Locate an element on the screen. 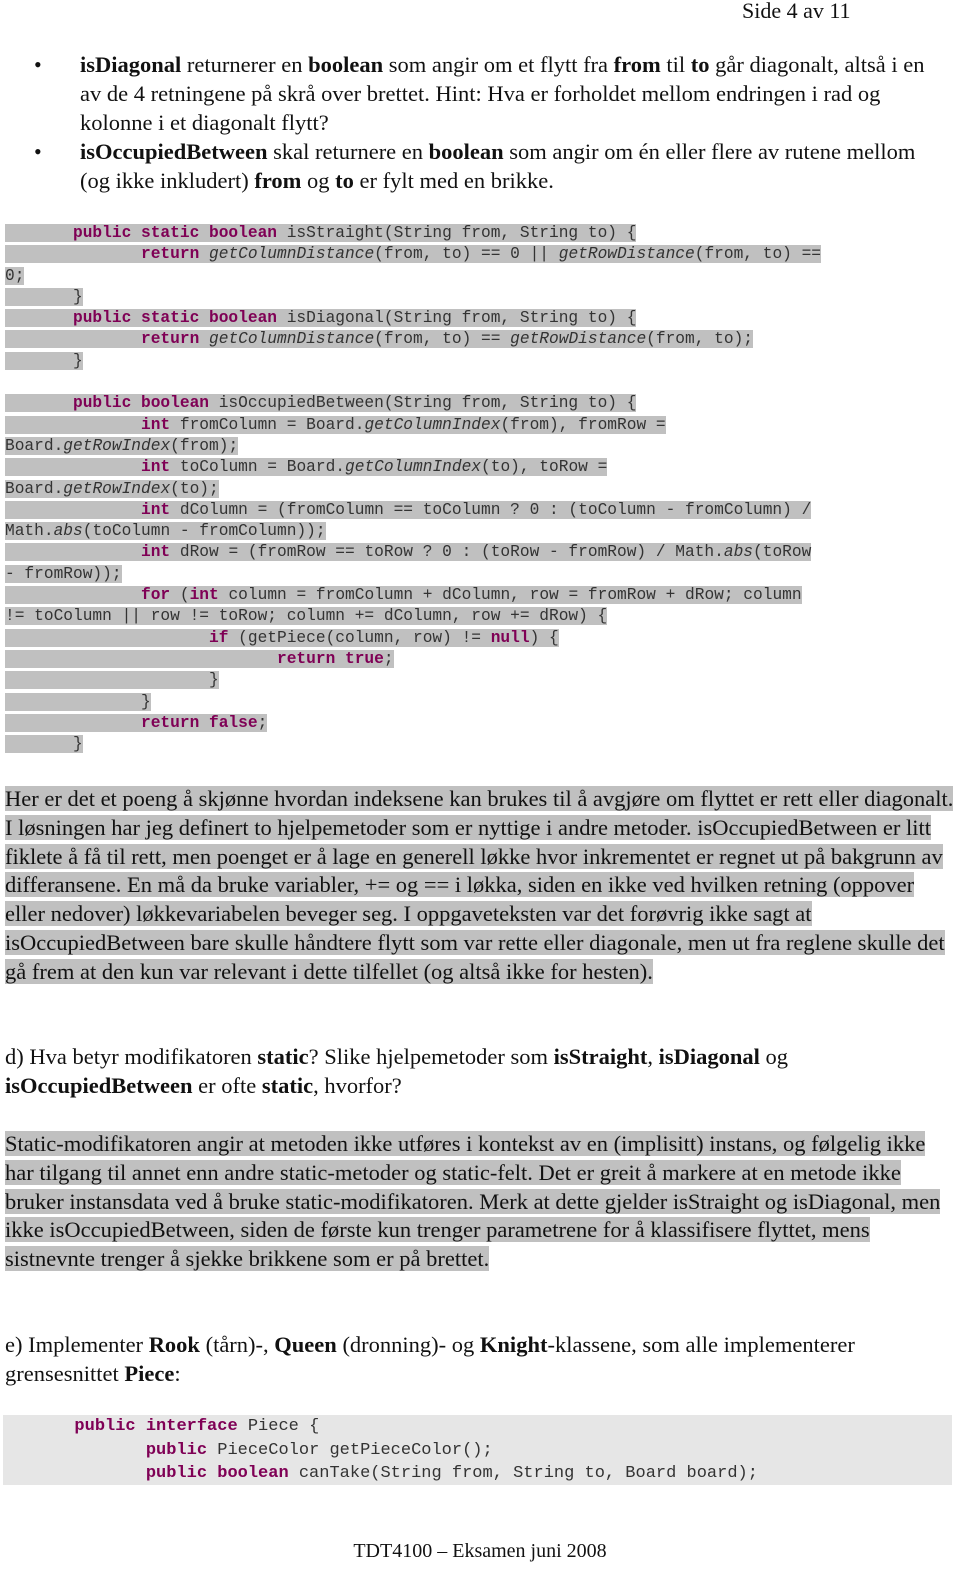 The height and width of the screenshot is (1574, 960). text-run: e) Implementer is located at coordinates (77, 1344).